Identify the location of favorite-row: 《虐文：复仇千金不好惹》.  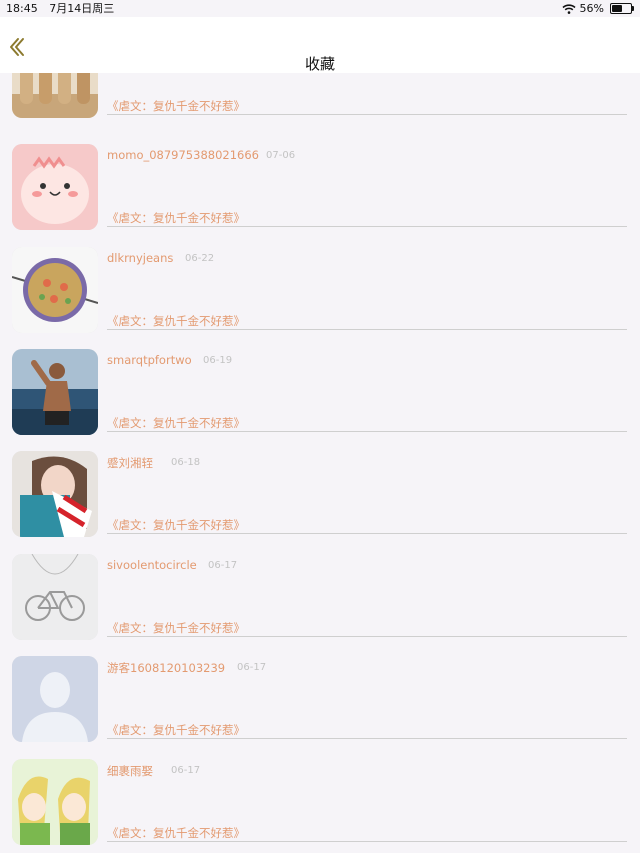
(320, 103).